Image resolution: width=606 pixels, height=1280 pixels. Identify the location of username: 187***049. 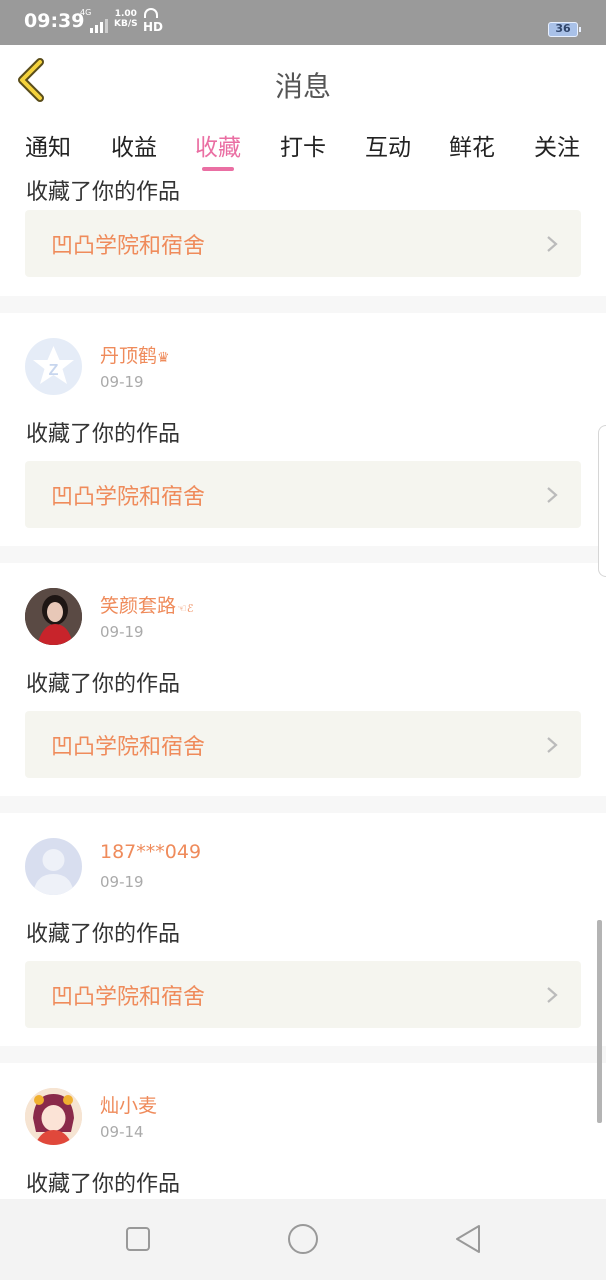
(150, 852).